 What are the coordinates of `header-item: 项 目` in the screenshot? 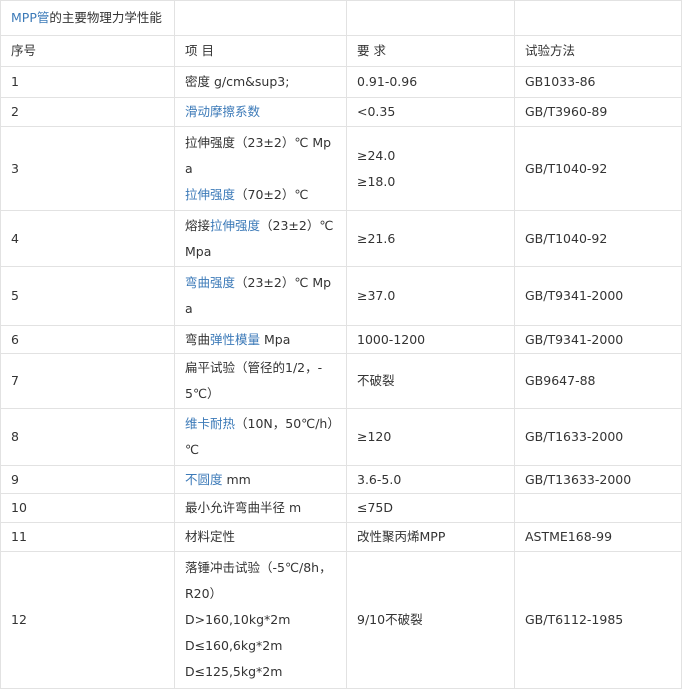 It's located at (260, 51).